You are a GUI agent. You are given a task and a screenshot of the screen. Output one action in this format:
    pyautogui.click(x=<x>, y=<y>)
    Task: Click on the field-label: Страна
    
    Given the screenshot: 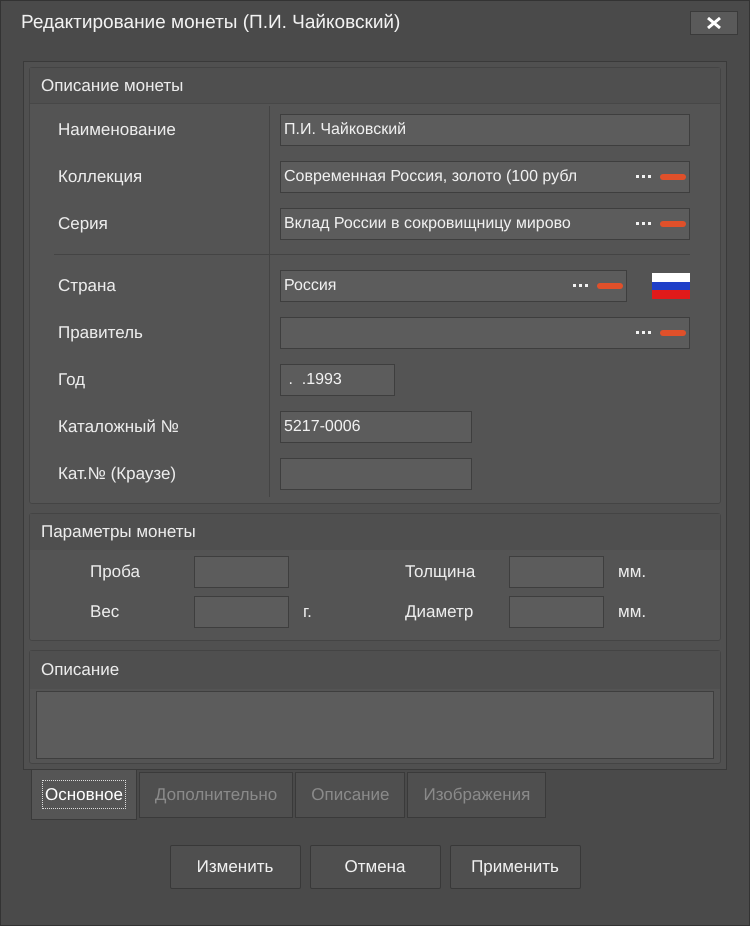 What is the action you would take?
    pyautogui.click(x=87, y=285)
    